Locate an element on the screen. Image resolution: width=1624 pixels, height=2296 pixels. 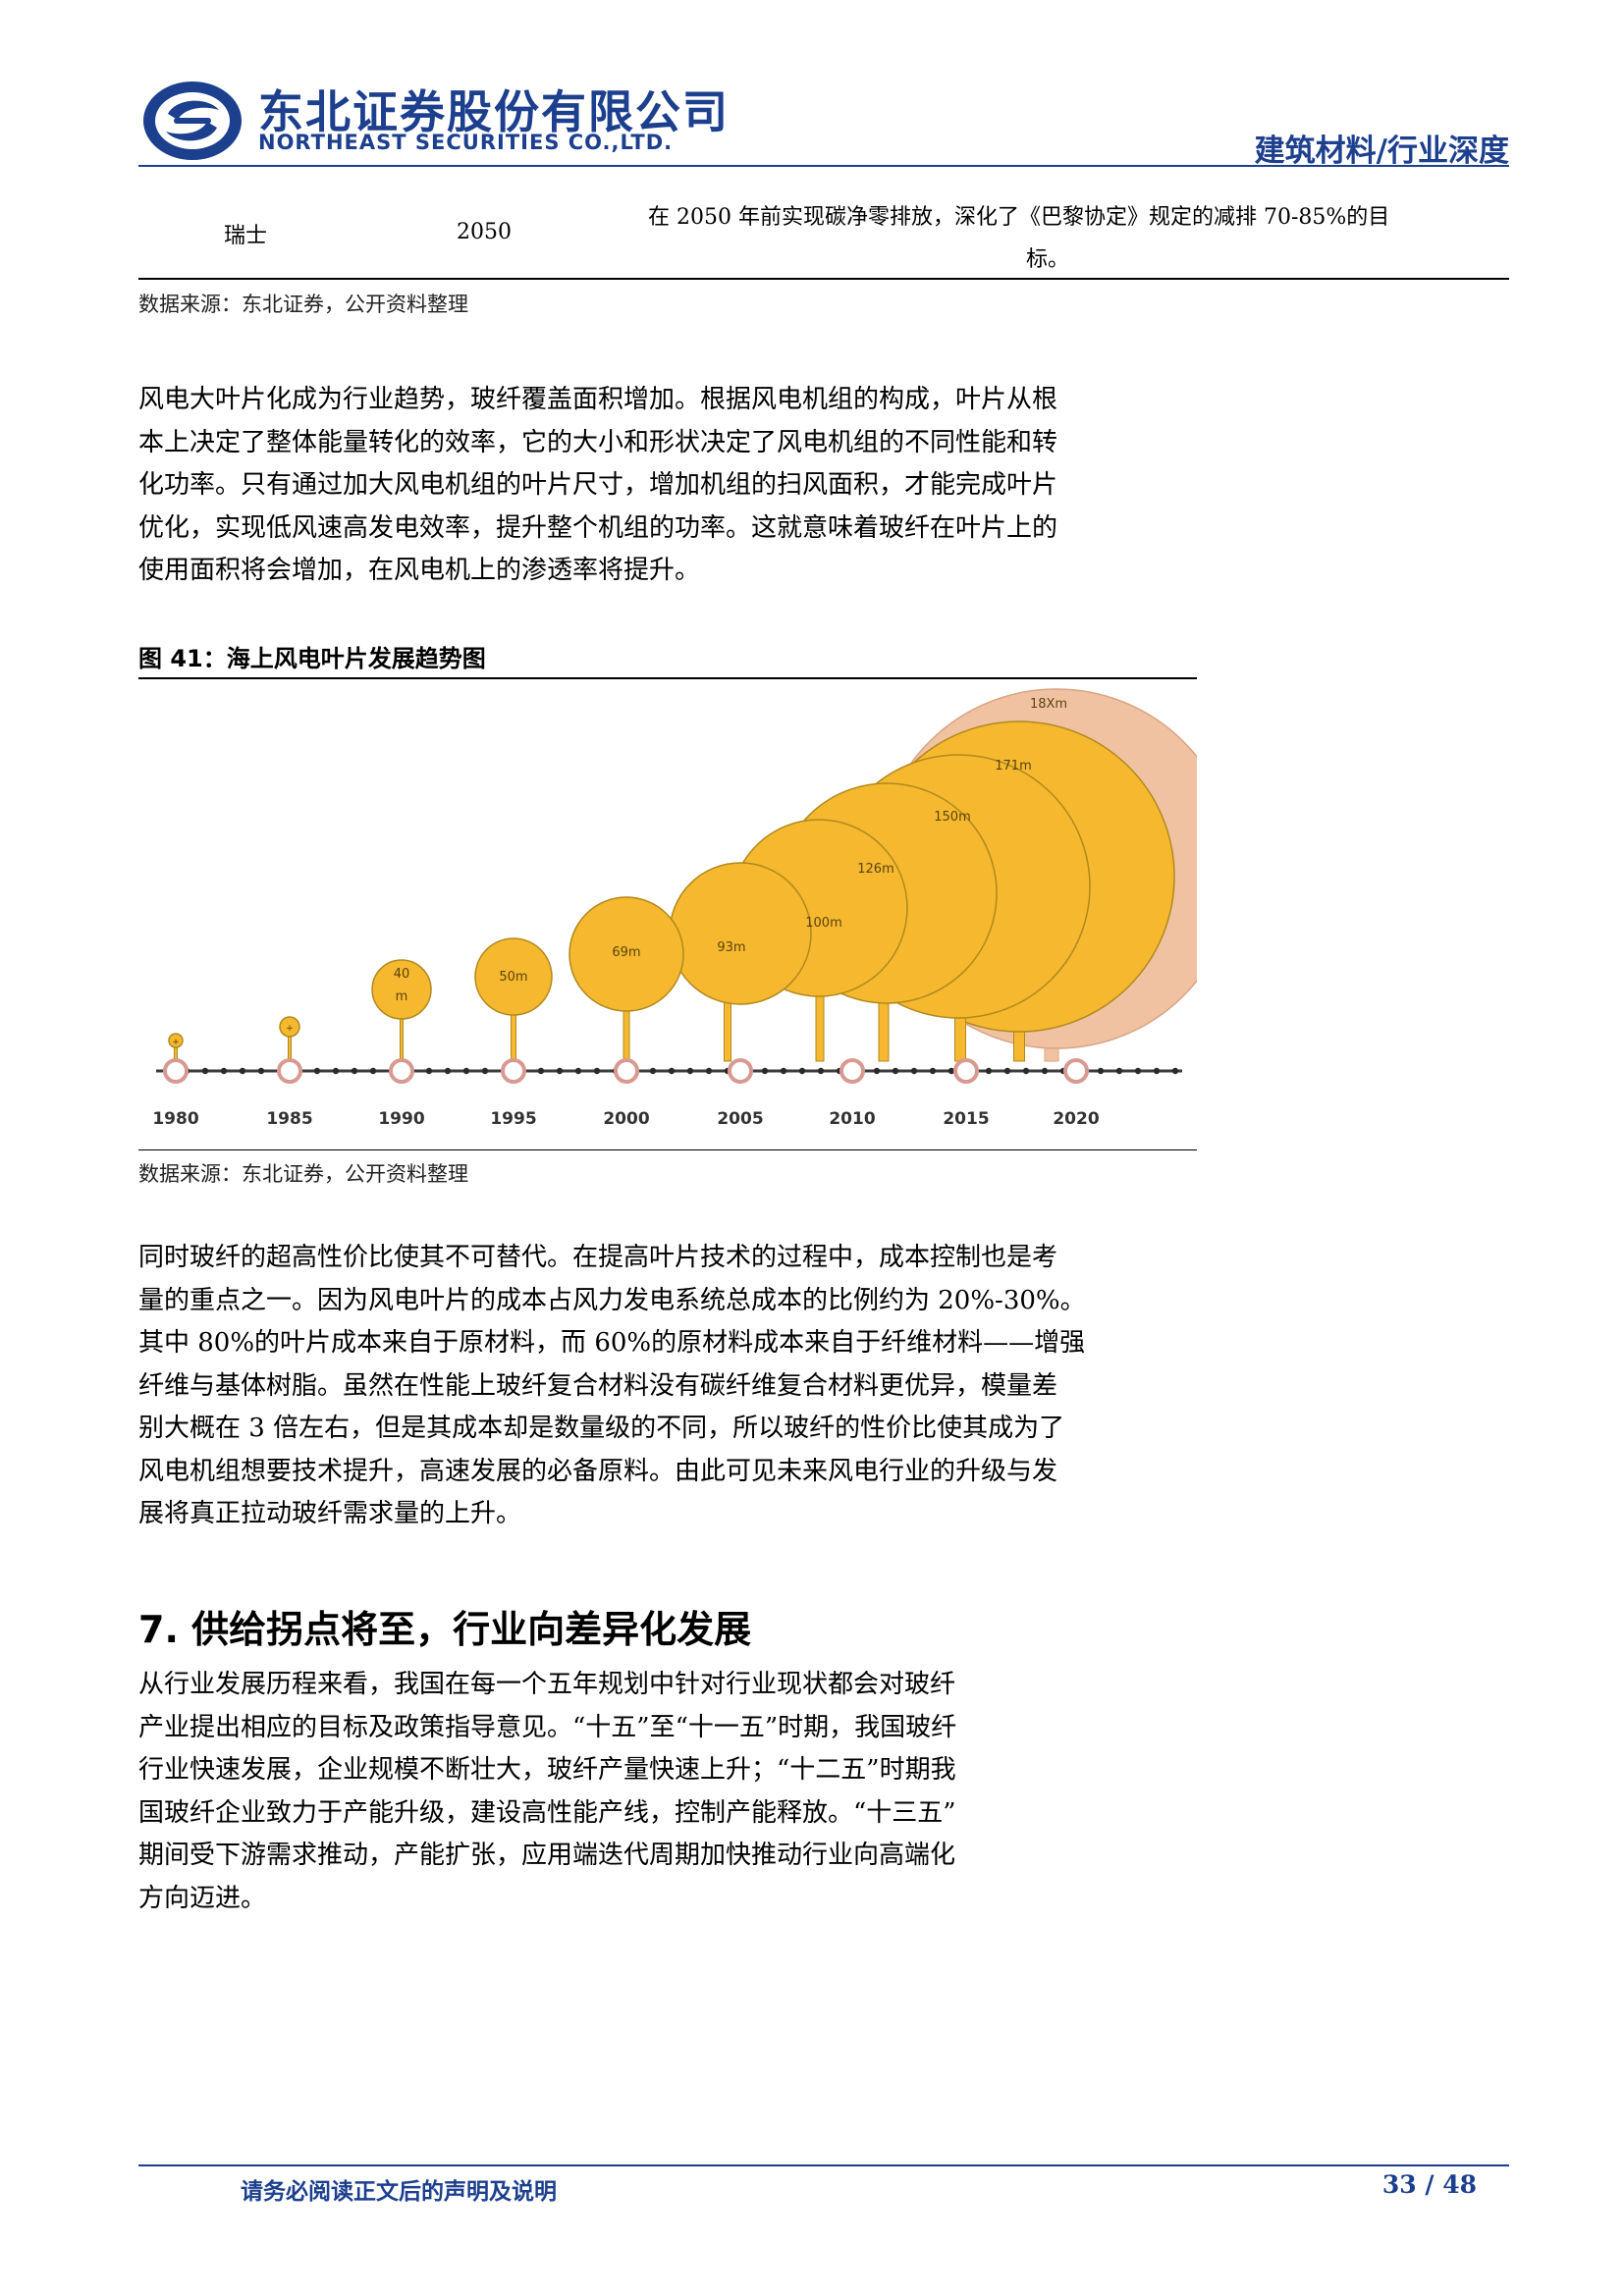
year-label: 1980 is located at coordinates (175, 1119).